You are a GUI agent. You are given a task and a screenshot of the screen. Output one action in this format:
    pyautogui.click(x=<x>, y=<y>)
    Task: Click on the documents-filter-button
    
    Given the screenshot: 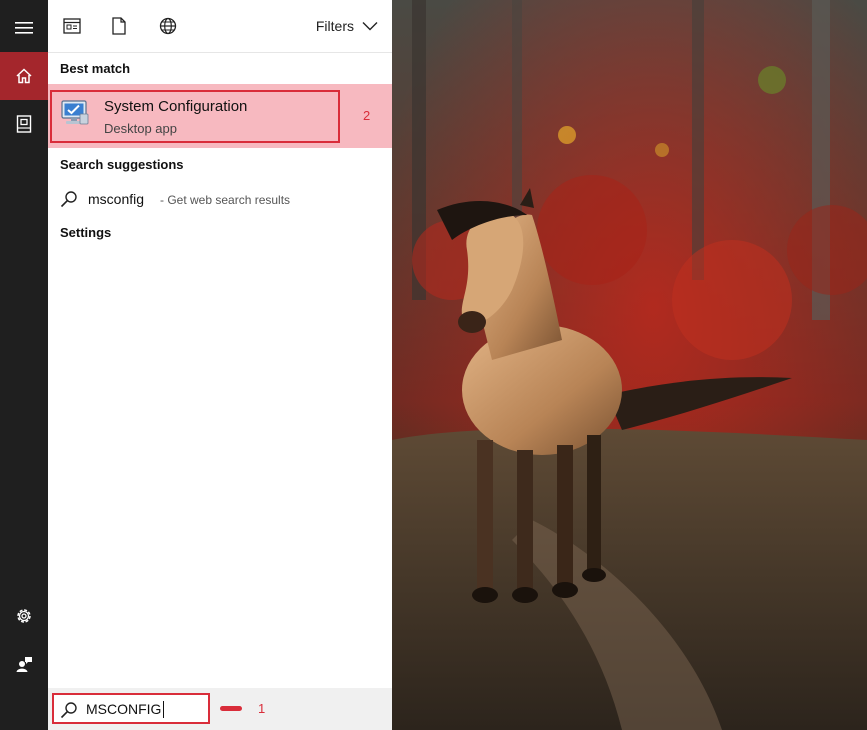 What is the action you would take?
    pyautogui.click(x=119, y=26)
    